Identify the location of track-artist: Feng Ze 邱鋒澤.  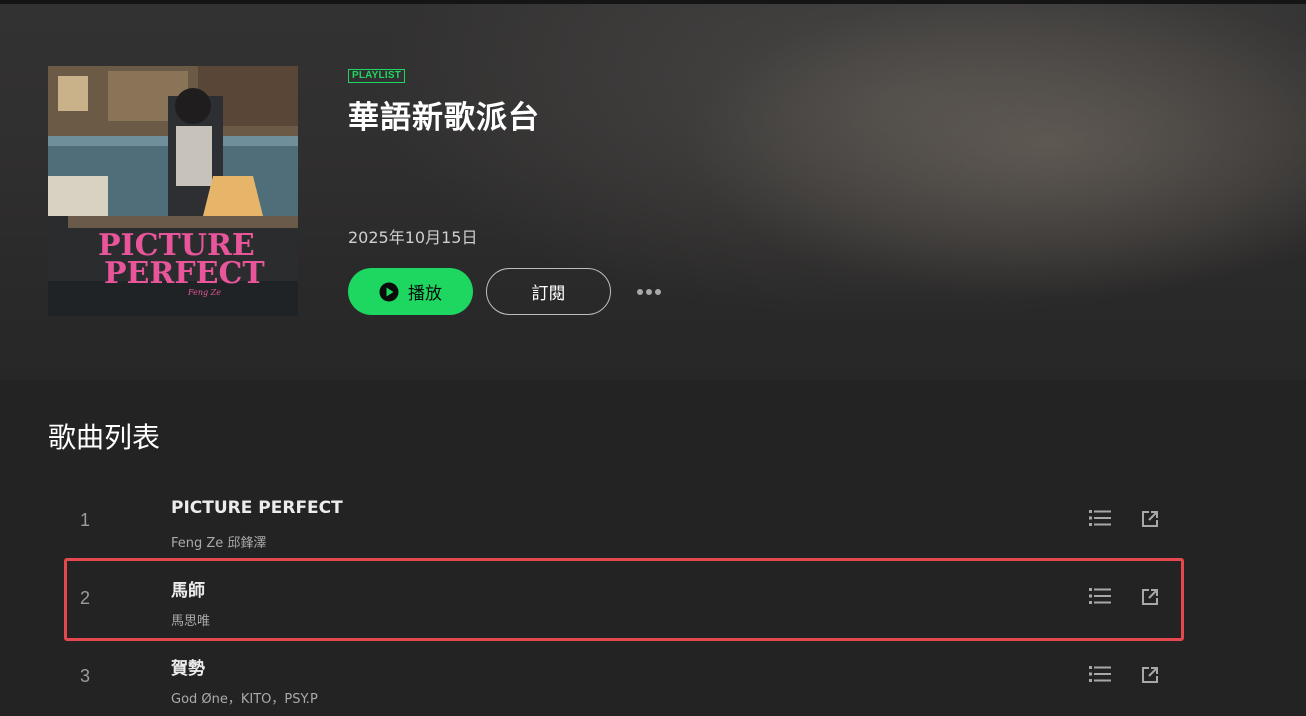
(218, 541).